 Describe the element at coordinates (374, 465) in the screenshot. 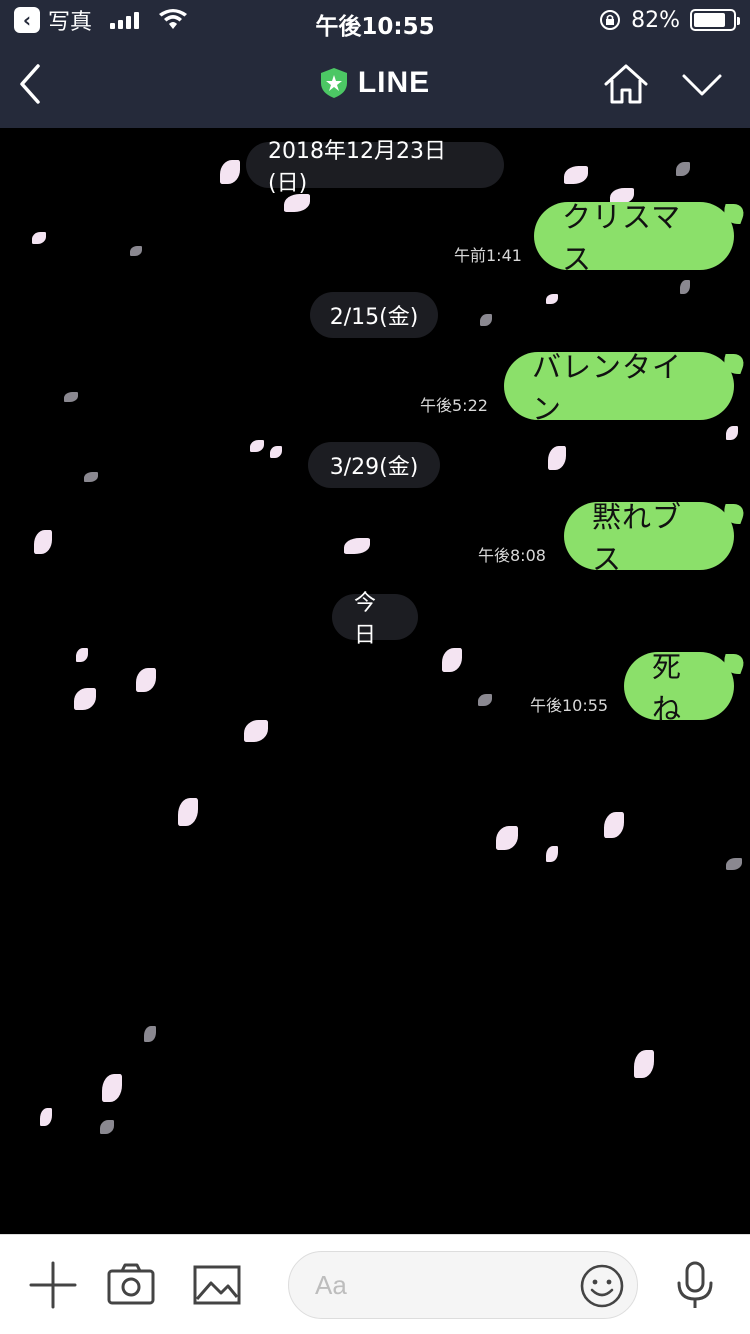

I see `date-separator: 3/29(金)` at that location.